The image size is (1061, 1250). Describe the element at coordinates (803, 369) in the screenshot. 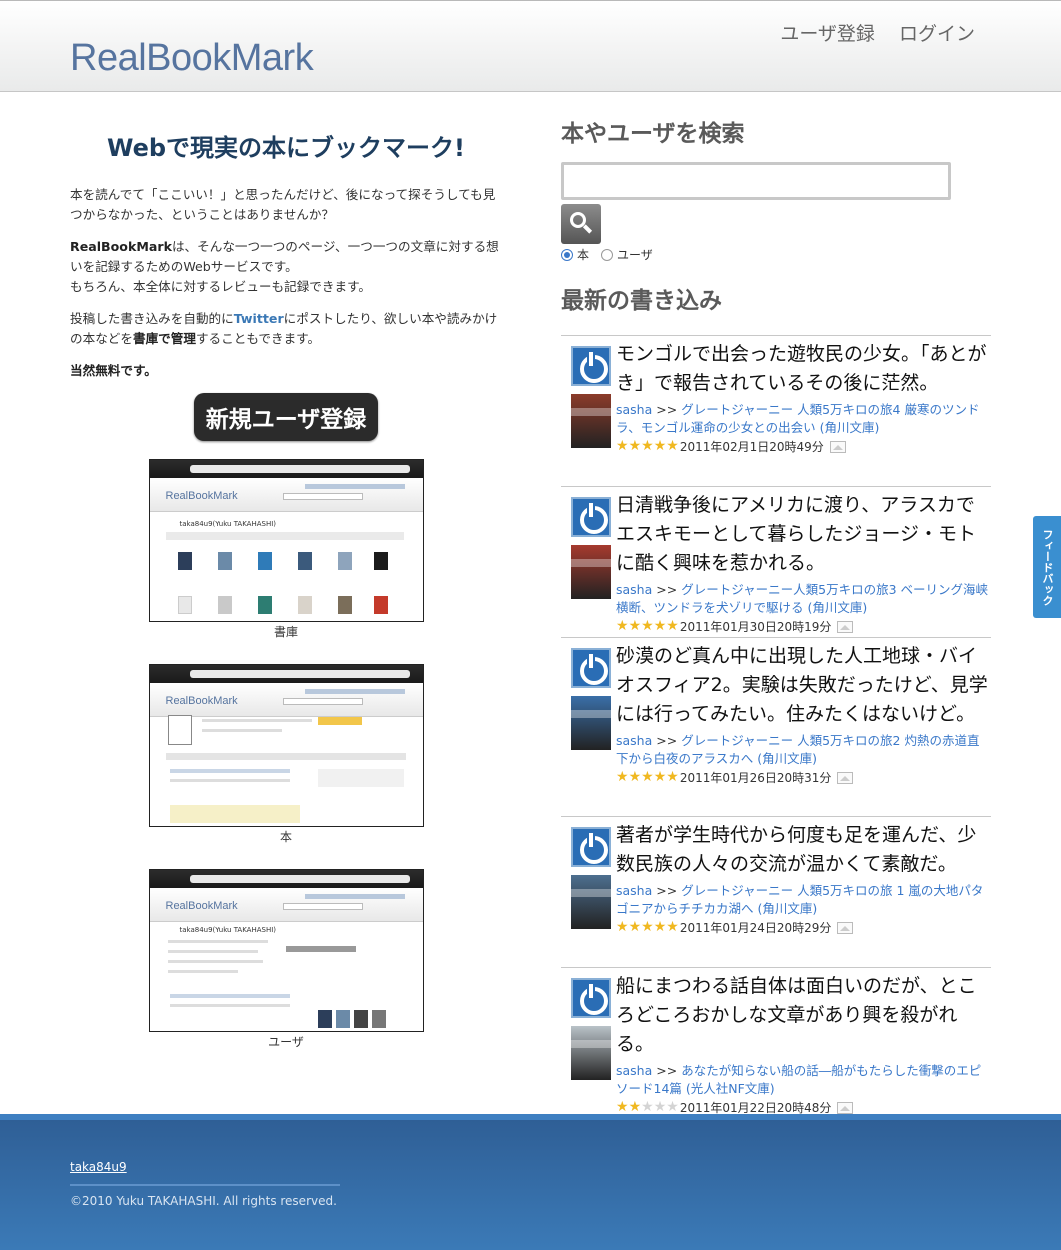

I see `entry-comment: モンゴルで出会った遊牧民の少女。「あとがき」で報告されているその後に茫然。` at that location.